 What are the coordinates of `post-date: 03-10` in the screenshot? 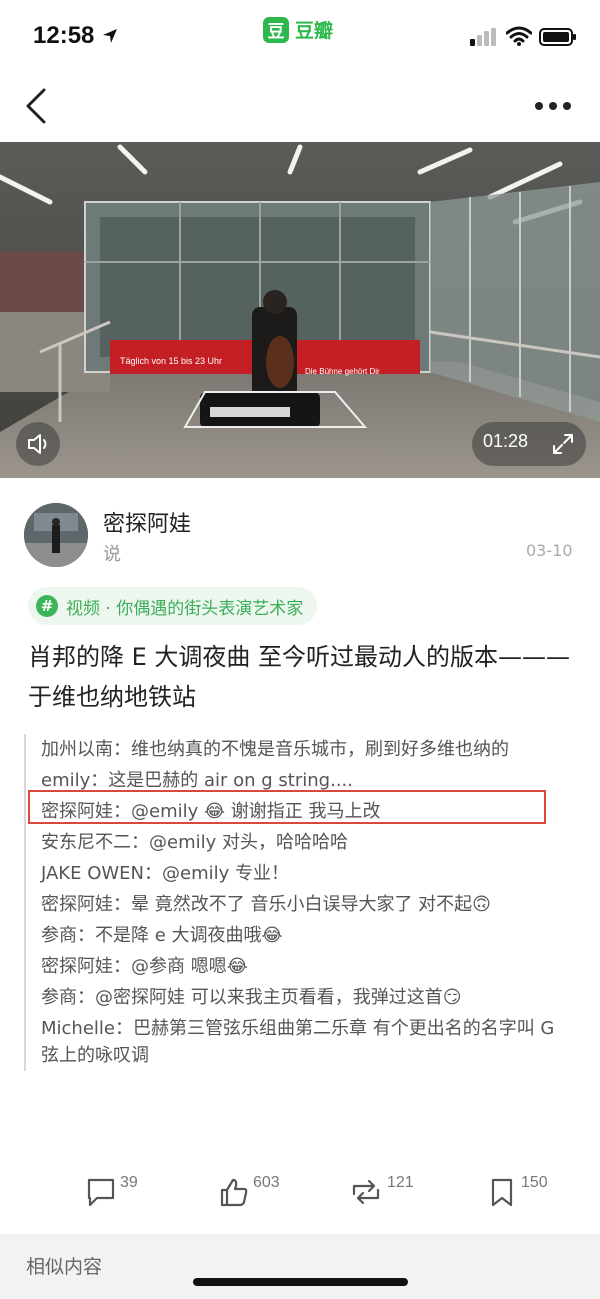 It's located at (549, 550).